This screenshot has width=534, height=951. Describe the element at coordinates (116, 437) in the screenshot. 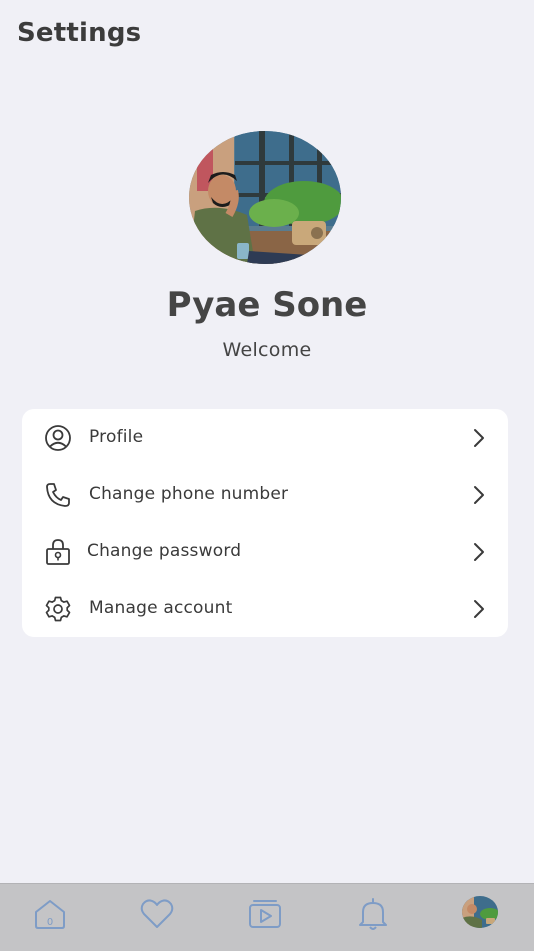

I see `menu-item-label: Profile` at that location.